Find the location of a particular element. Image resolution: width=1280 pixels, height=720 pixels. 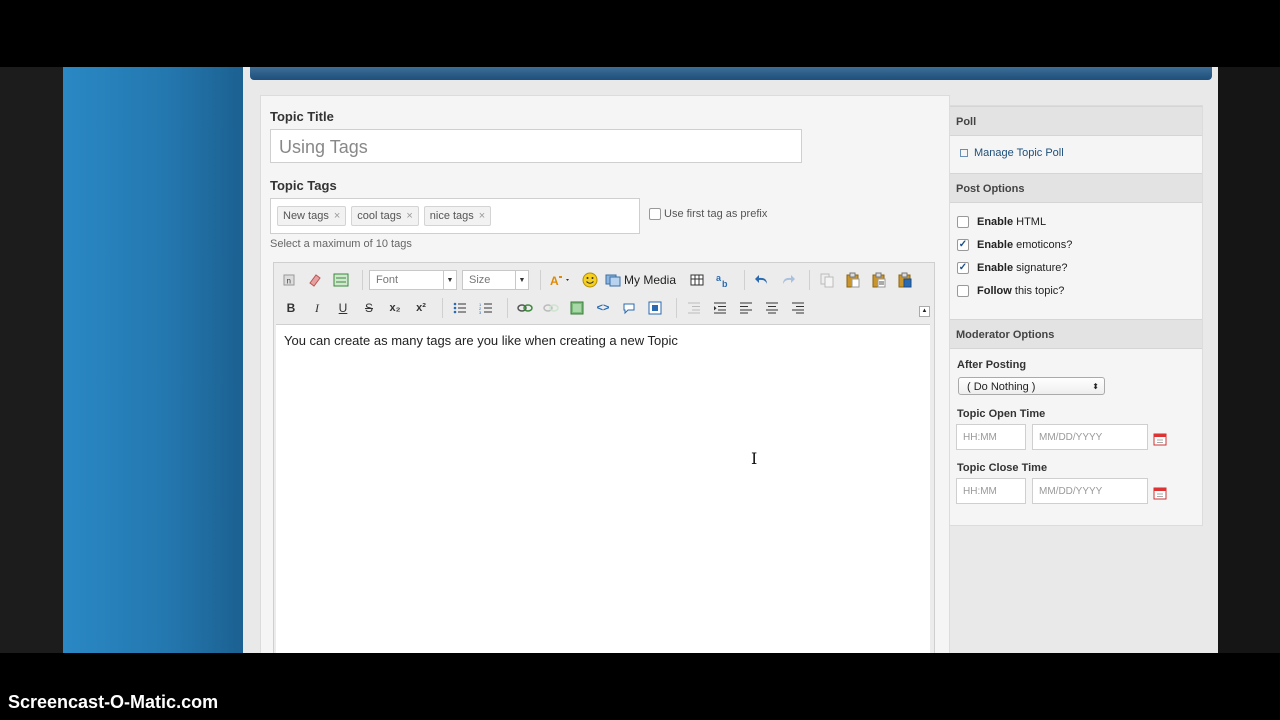

copy-icon is located at coordinates (827, 280).